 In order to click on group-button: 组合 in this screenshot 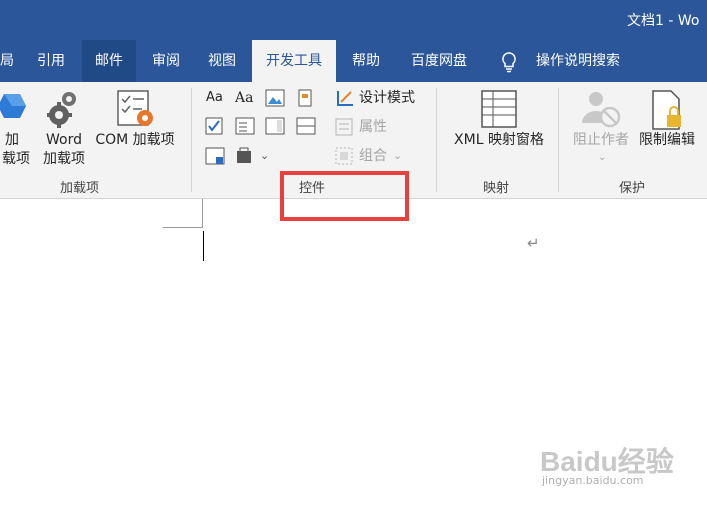, I will do `click(373, 156)`.